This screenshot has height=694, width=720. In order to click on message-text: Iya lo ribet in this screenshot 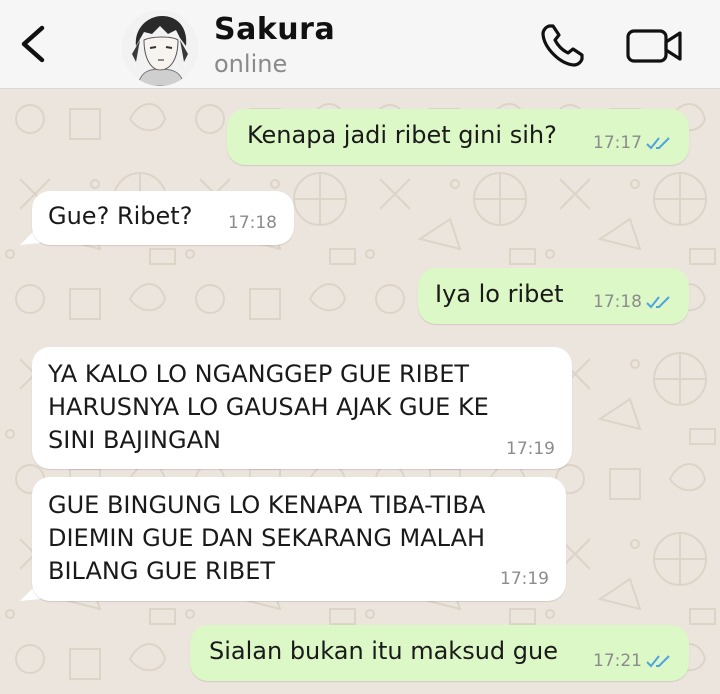, I will do `click(499, 294)`.